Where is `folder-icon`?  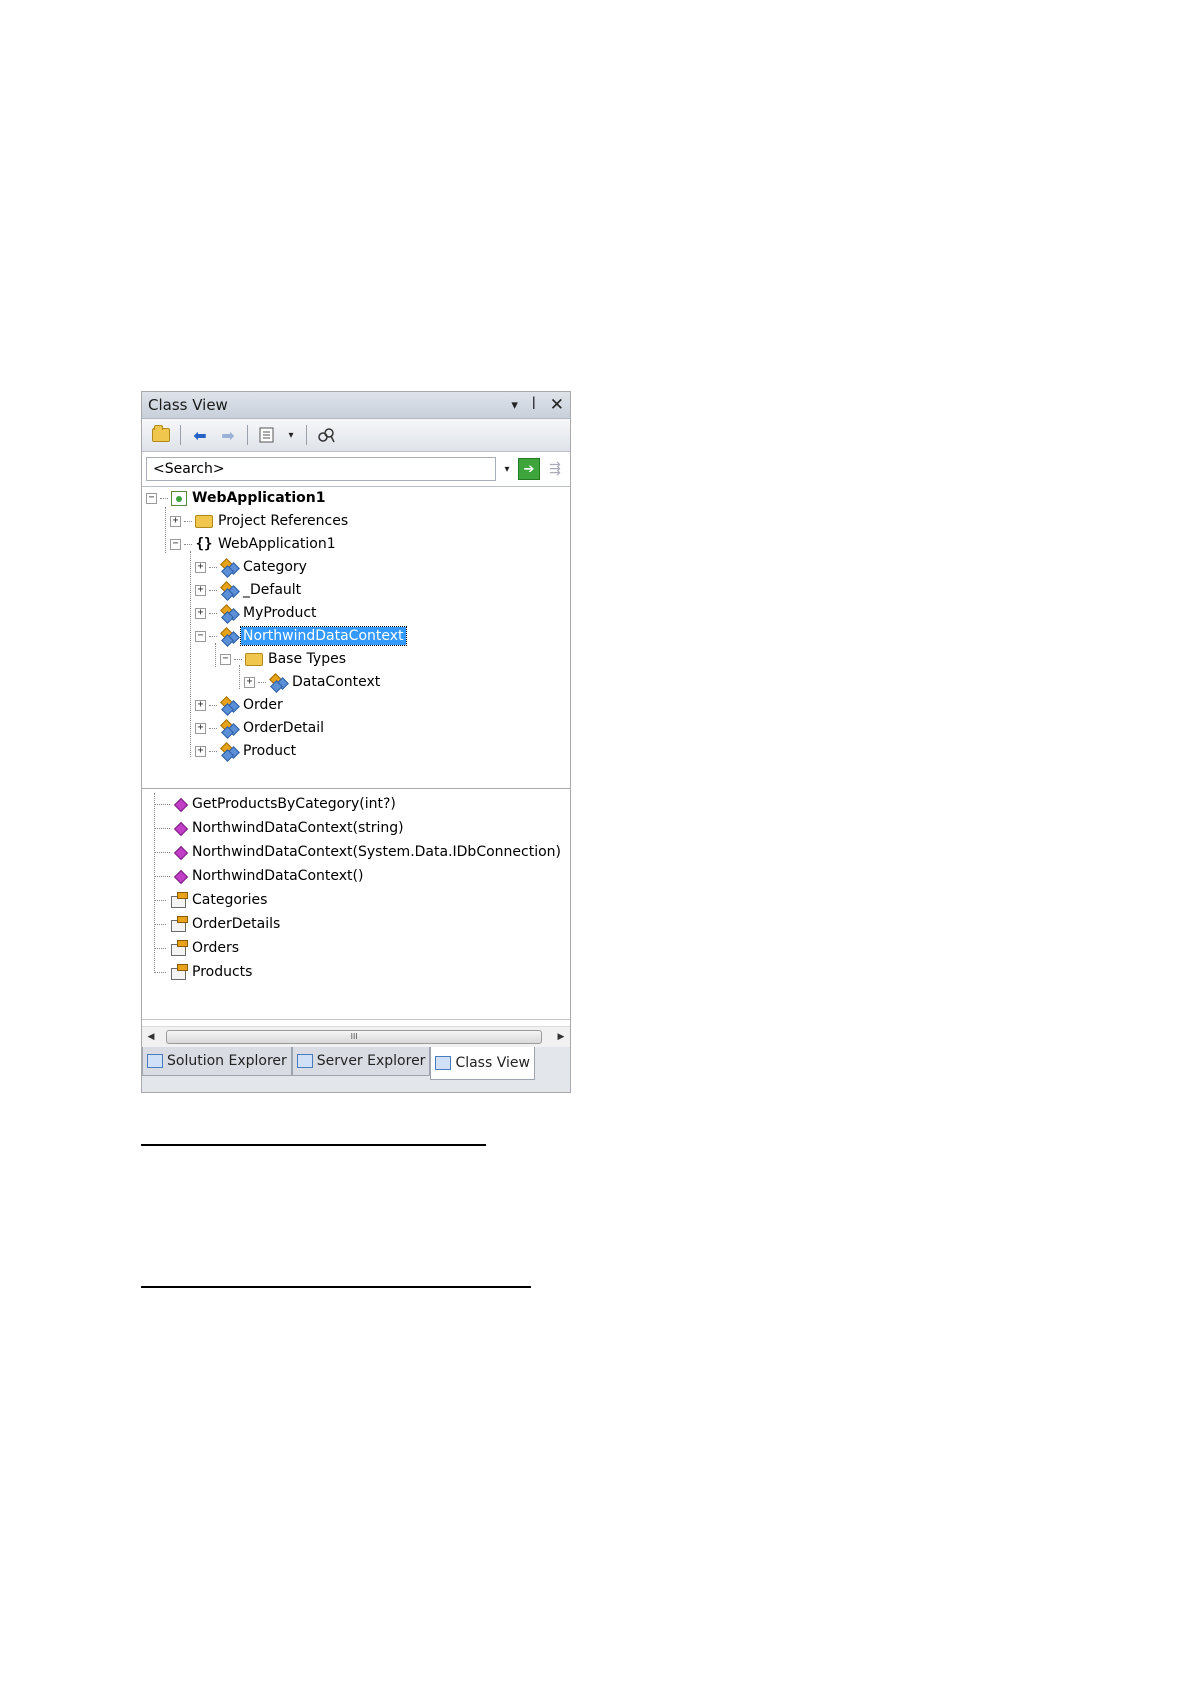
folder-icon is located at coordinates (204, 521).